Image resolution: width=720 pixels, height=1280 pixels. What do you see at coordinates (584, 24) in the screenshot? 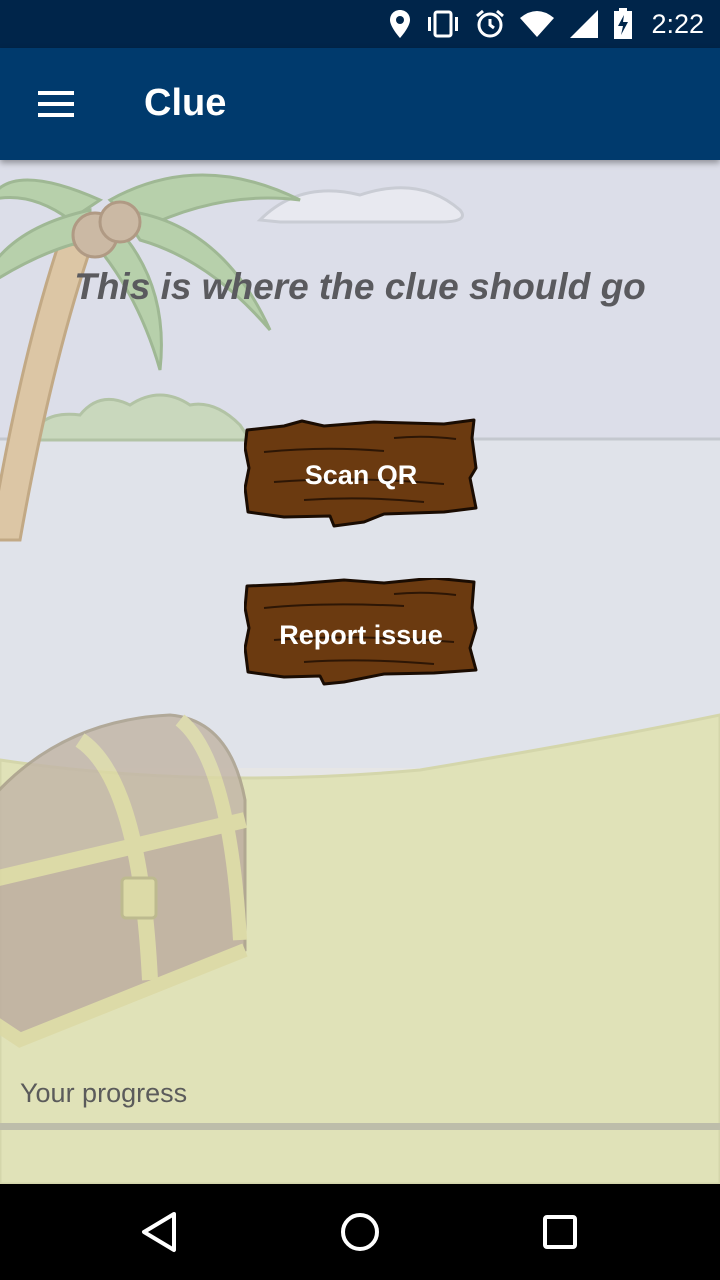
I see `signal-icon` at bounding box center [584, 24].